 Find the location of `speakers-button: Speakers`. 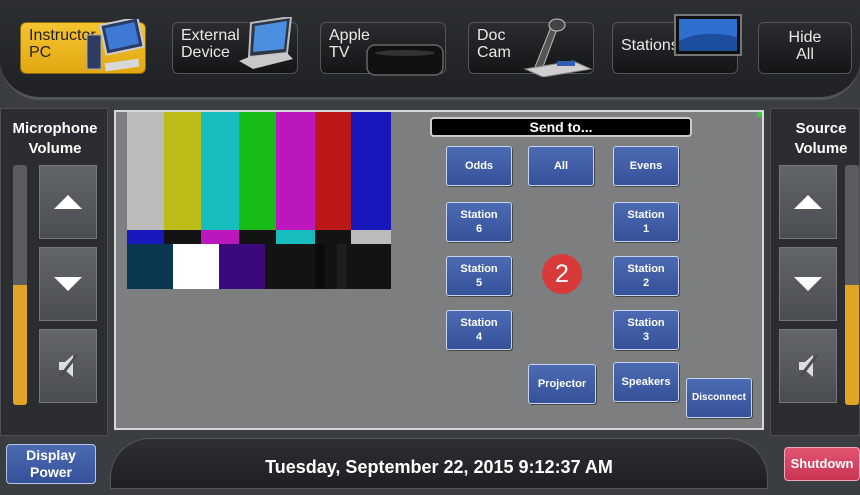

speakers-button: Speakers is located at coordinates (646, 382).